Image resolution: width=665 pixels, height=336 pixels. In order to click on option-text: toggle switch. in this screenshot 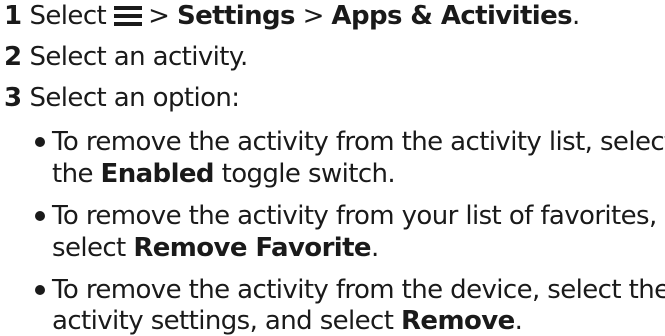, I will do `click(304, 174)`.